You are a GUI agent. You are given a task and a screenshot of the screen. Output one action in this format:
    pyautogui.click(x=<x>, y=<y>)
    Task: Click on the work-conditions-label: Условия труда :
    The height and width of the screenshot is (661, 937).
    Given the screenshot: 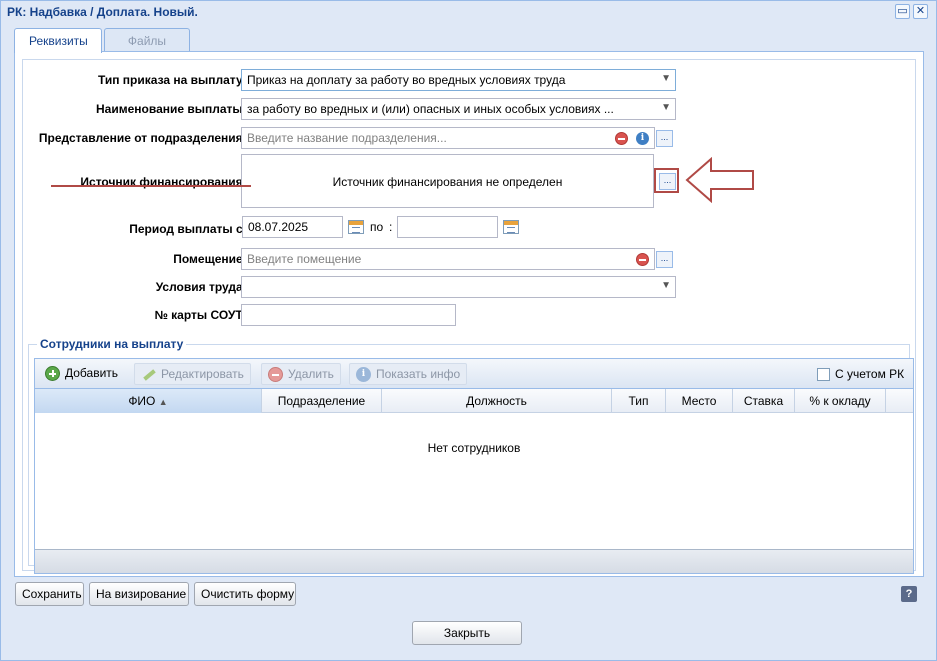 What is the action you would take?
    pyautogui.click(x=202, y=287)
    